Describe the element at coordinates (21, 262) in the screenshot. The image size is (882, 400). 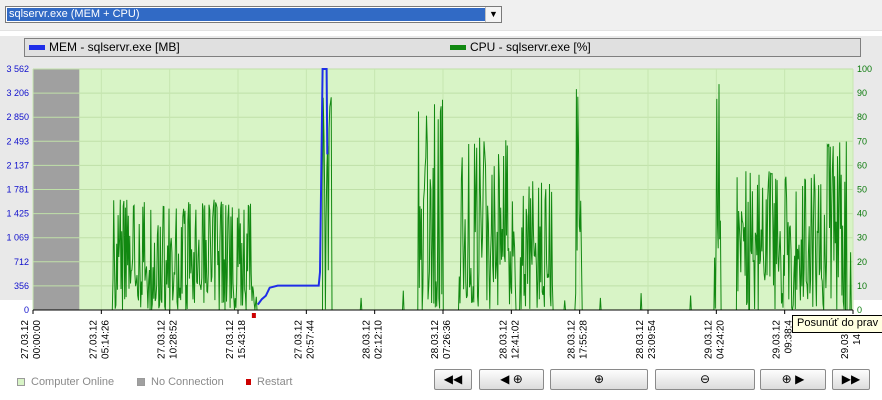
I see `y-left-tick-label: 712` at that location.